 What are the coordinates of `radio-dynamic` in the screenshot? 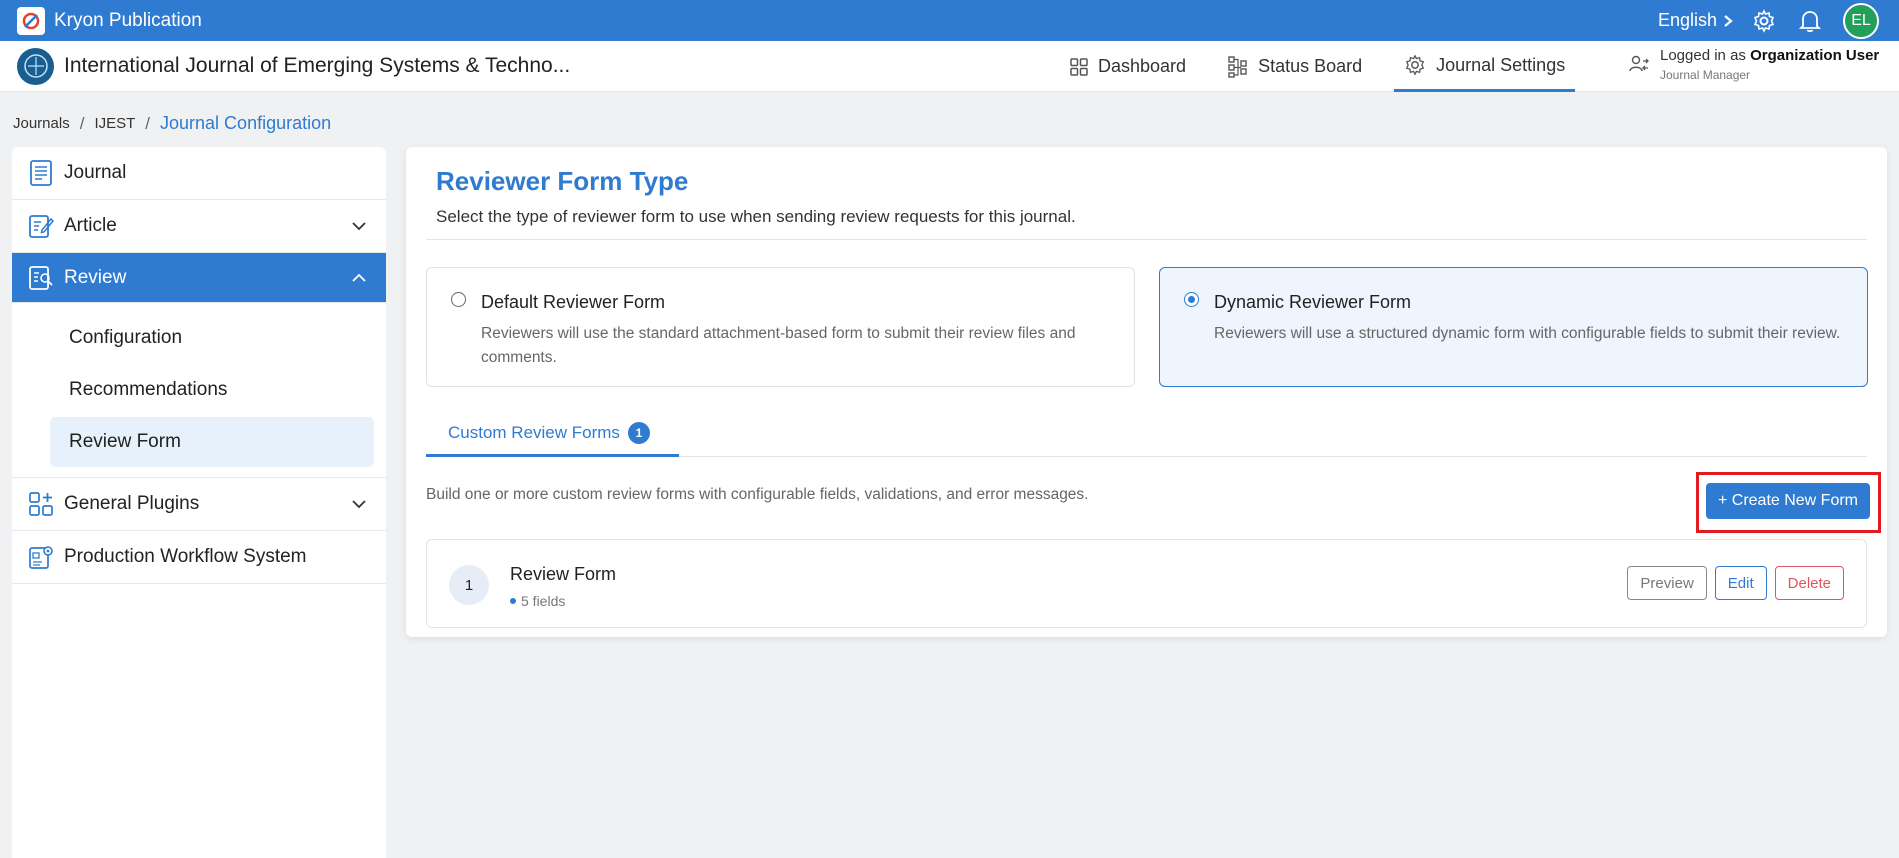 It's located at (1191, 299).